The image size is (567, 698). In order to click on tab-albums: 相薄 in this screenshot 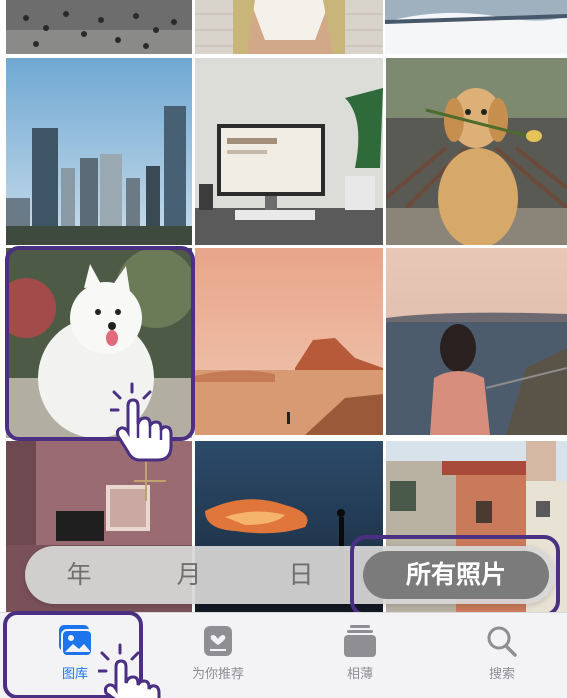, I will do `click(360, 655)`.